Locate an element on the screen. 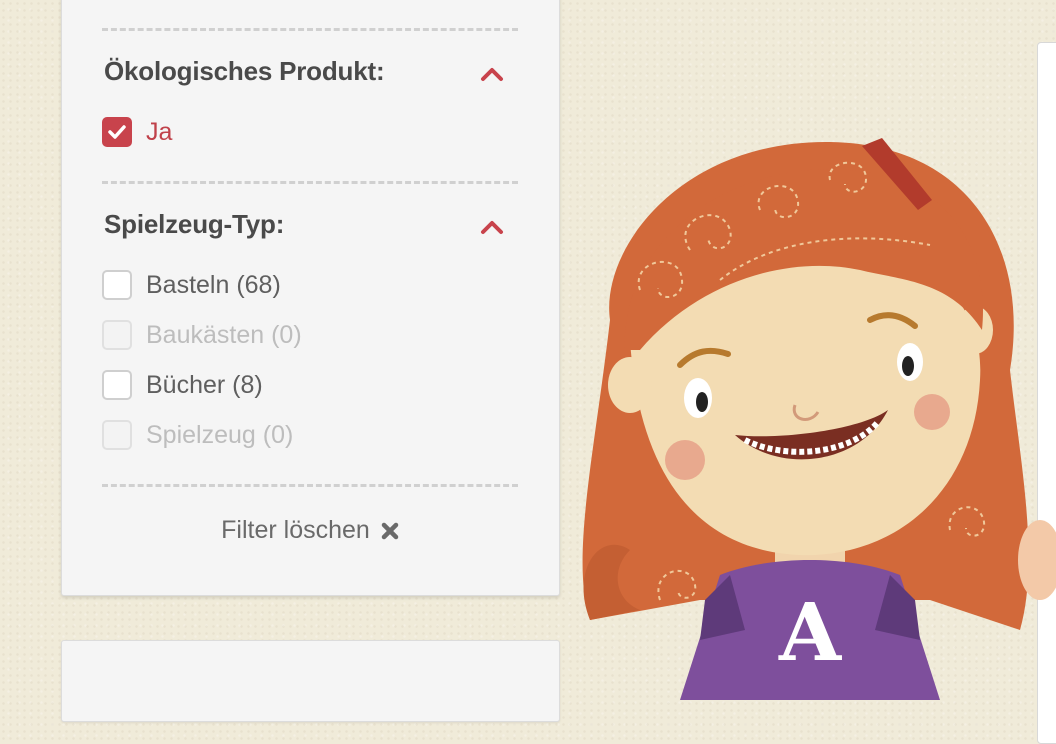 This screenshot has width=1056, height=744. option-buecher: Bücher (8) is located at coordinates (182, 385).